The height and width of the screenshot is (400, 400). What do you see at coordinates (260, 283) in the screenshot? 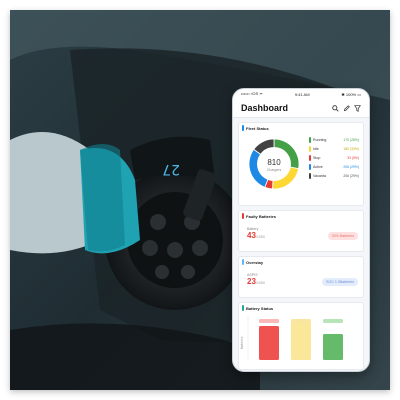
I see `overstay-total: /1000` at bounding box center [260, 283].